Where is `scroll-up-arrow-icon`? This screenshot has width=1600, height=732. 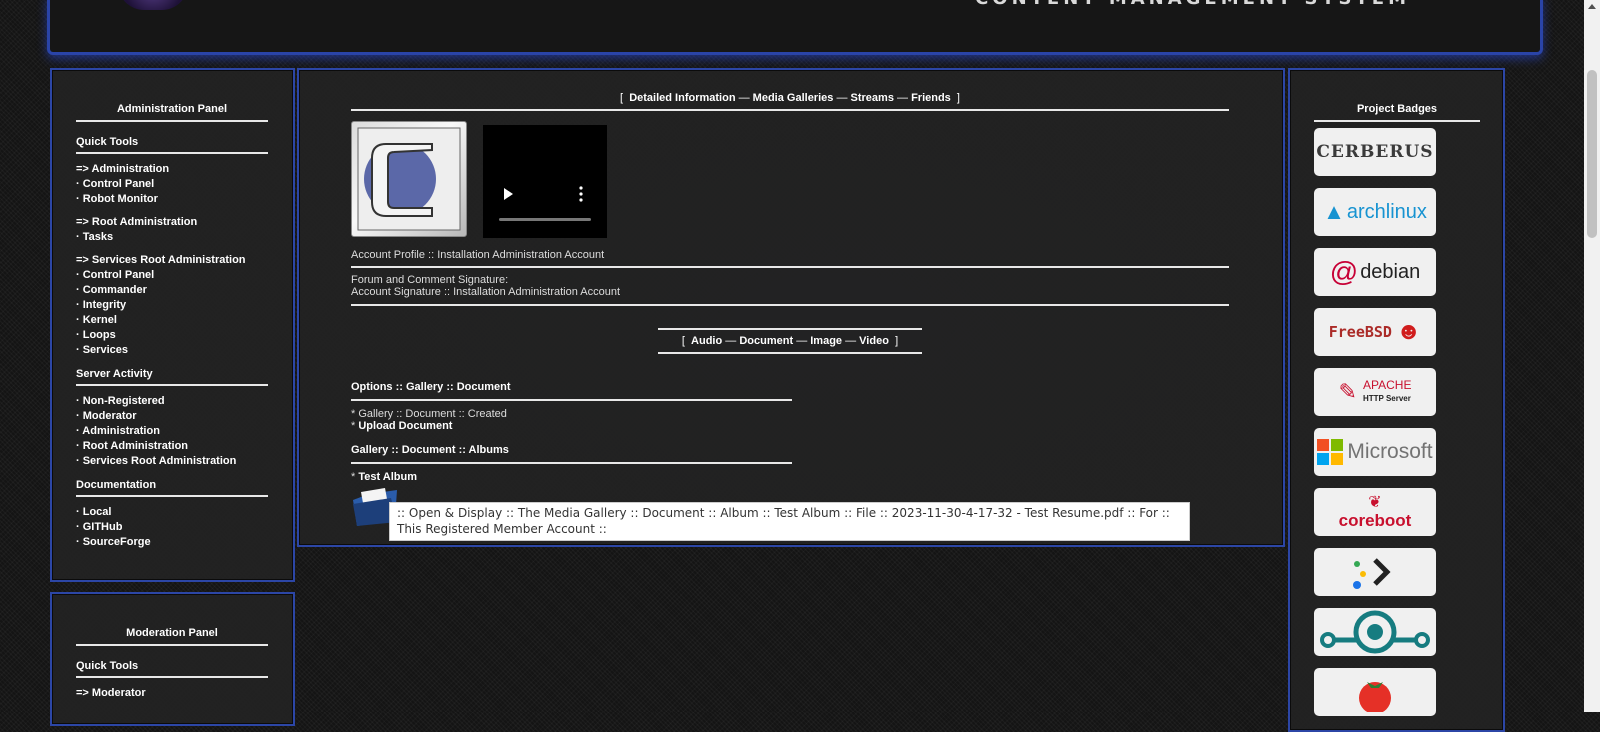
scroll-up-arrow-icon is located at coordinates (1592, 6).